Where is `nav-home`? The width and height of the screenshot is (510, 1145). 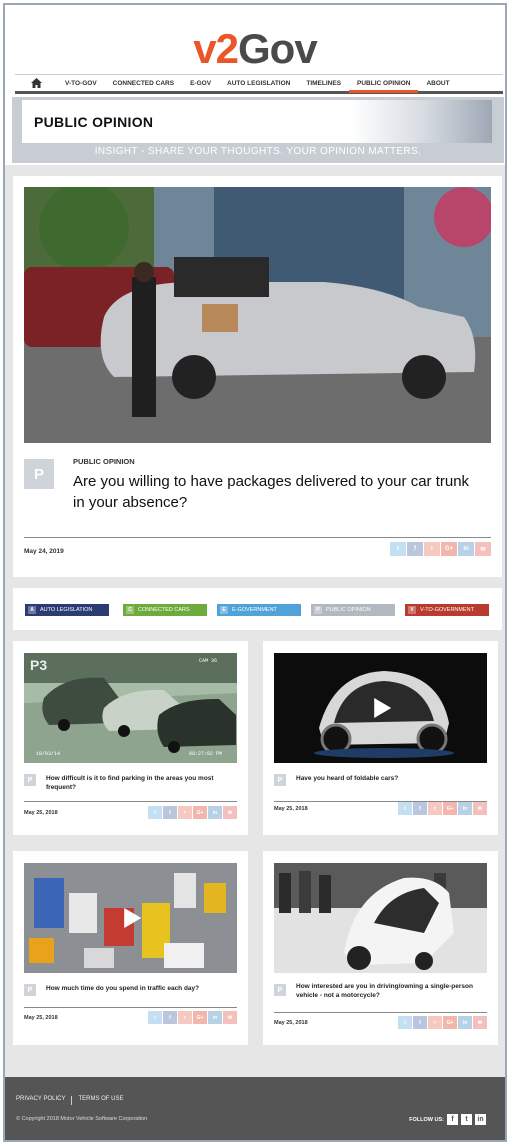 nav-home is located at coordinates (36, 83).